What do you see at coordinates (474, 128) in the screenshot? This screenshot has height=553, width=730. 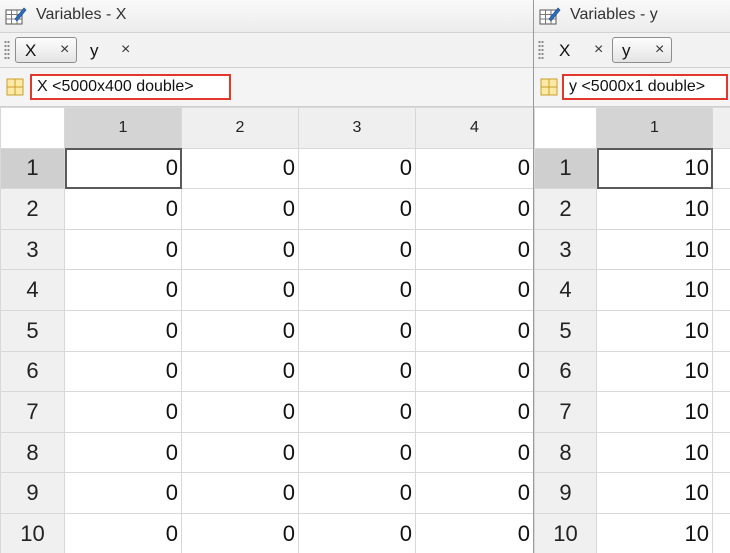 I see `column-header: 4` at bounding box center [474, 128].